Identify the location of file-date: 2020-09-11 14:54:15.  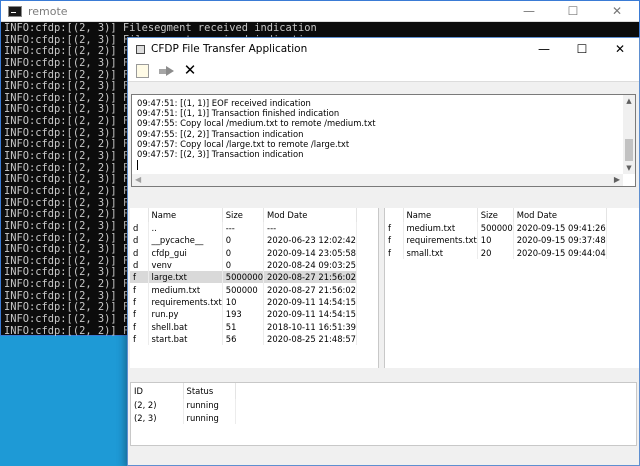
(310, 314).